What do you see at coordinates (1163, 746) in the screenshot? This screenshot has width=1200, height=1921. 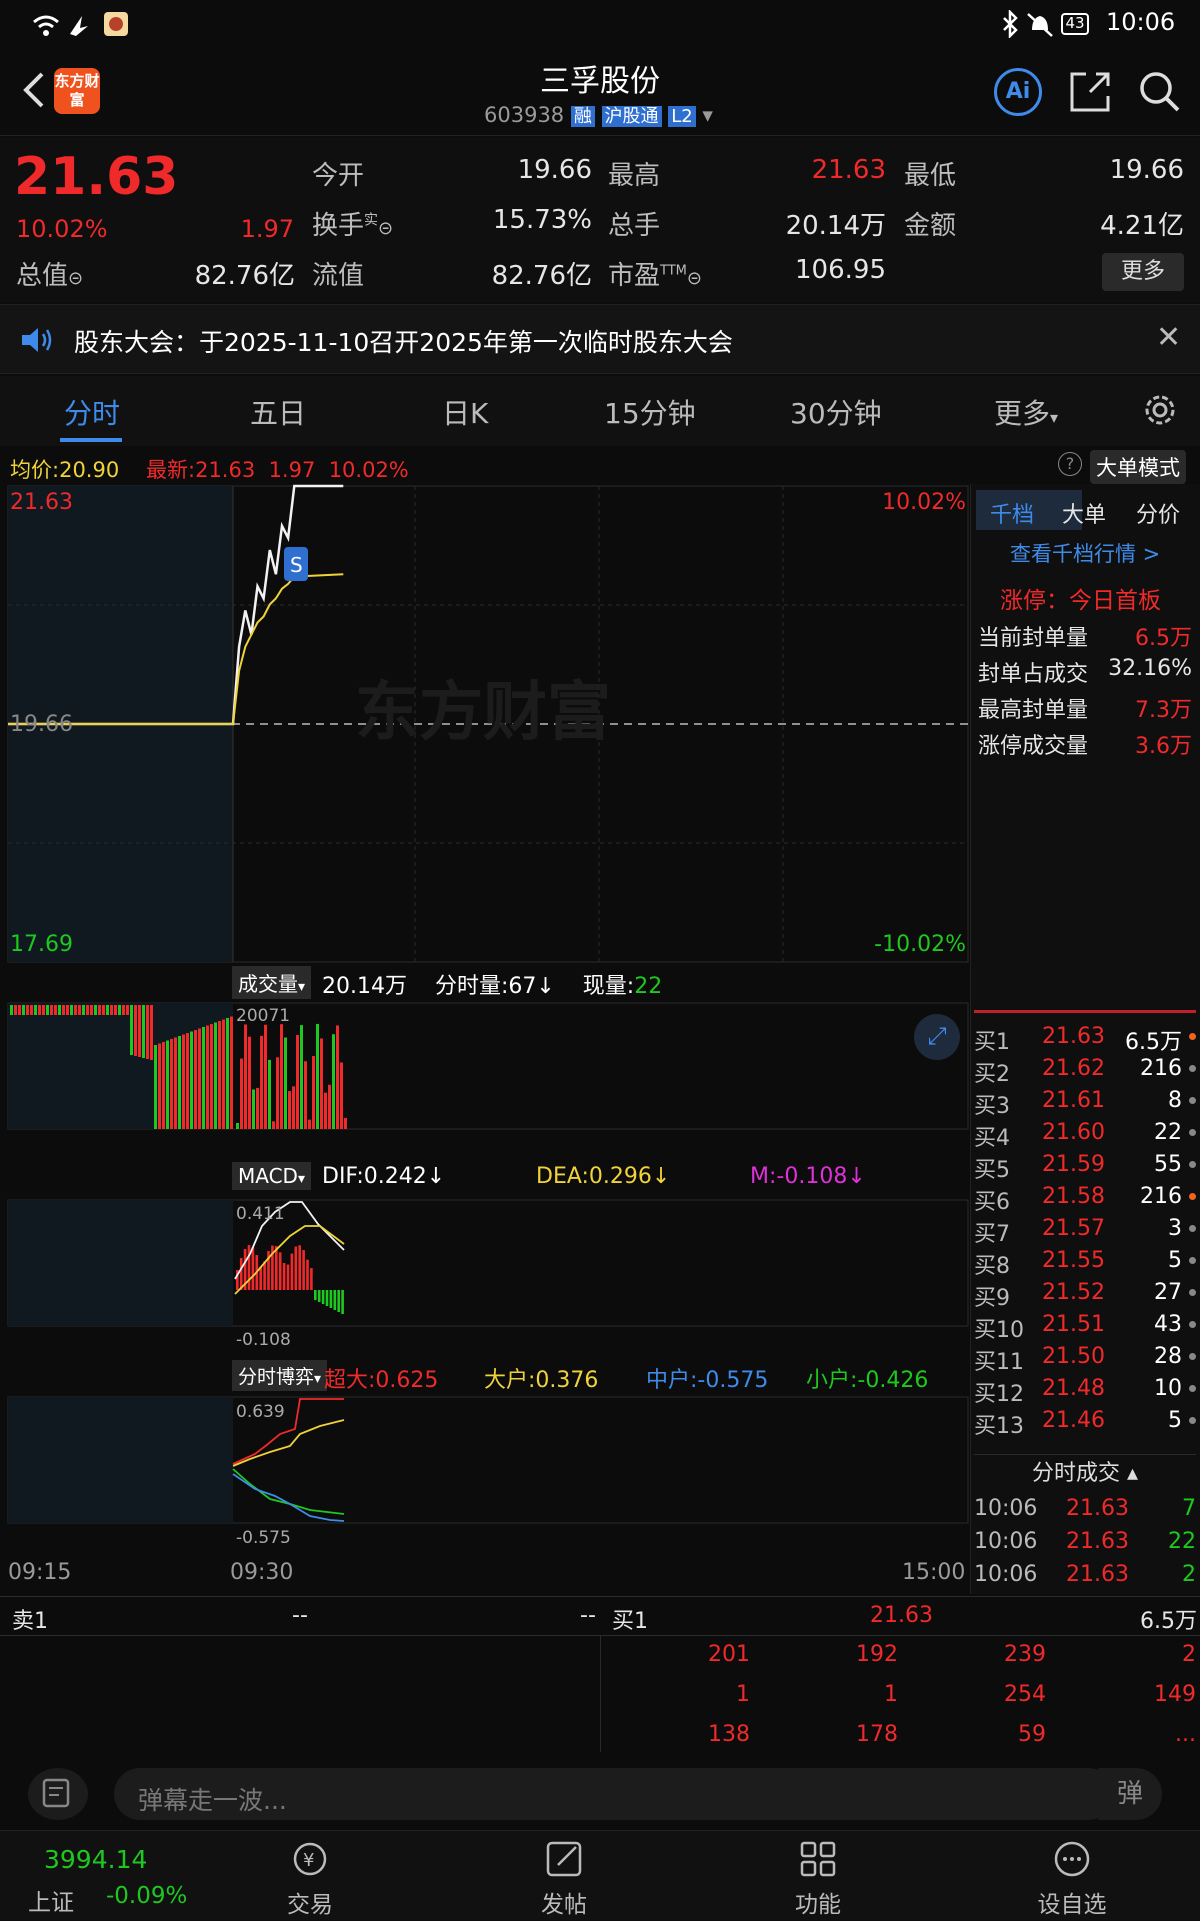 I see `limit-stat-value: 3.6万` at bounding box center [1163, 746].